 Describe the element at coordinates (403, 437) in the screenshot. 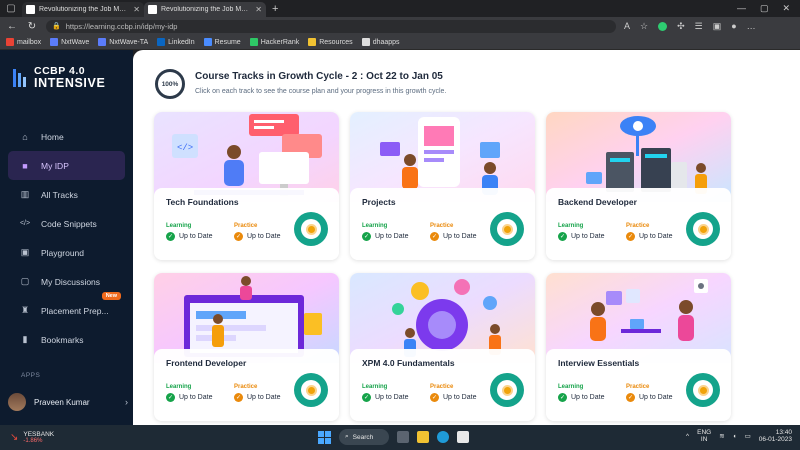

I see `task-view-icon` at that location.